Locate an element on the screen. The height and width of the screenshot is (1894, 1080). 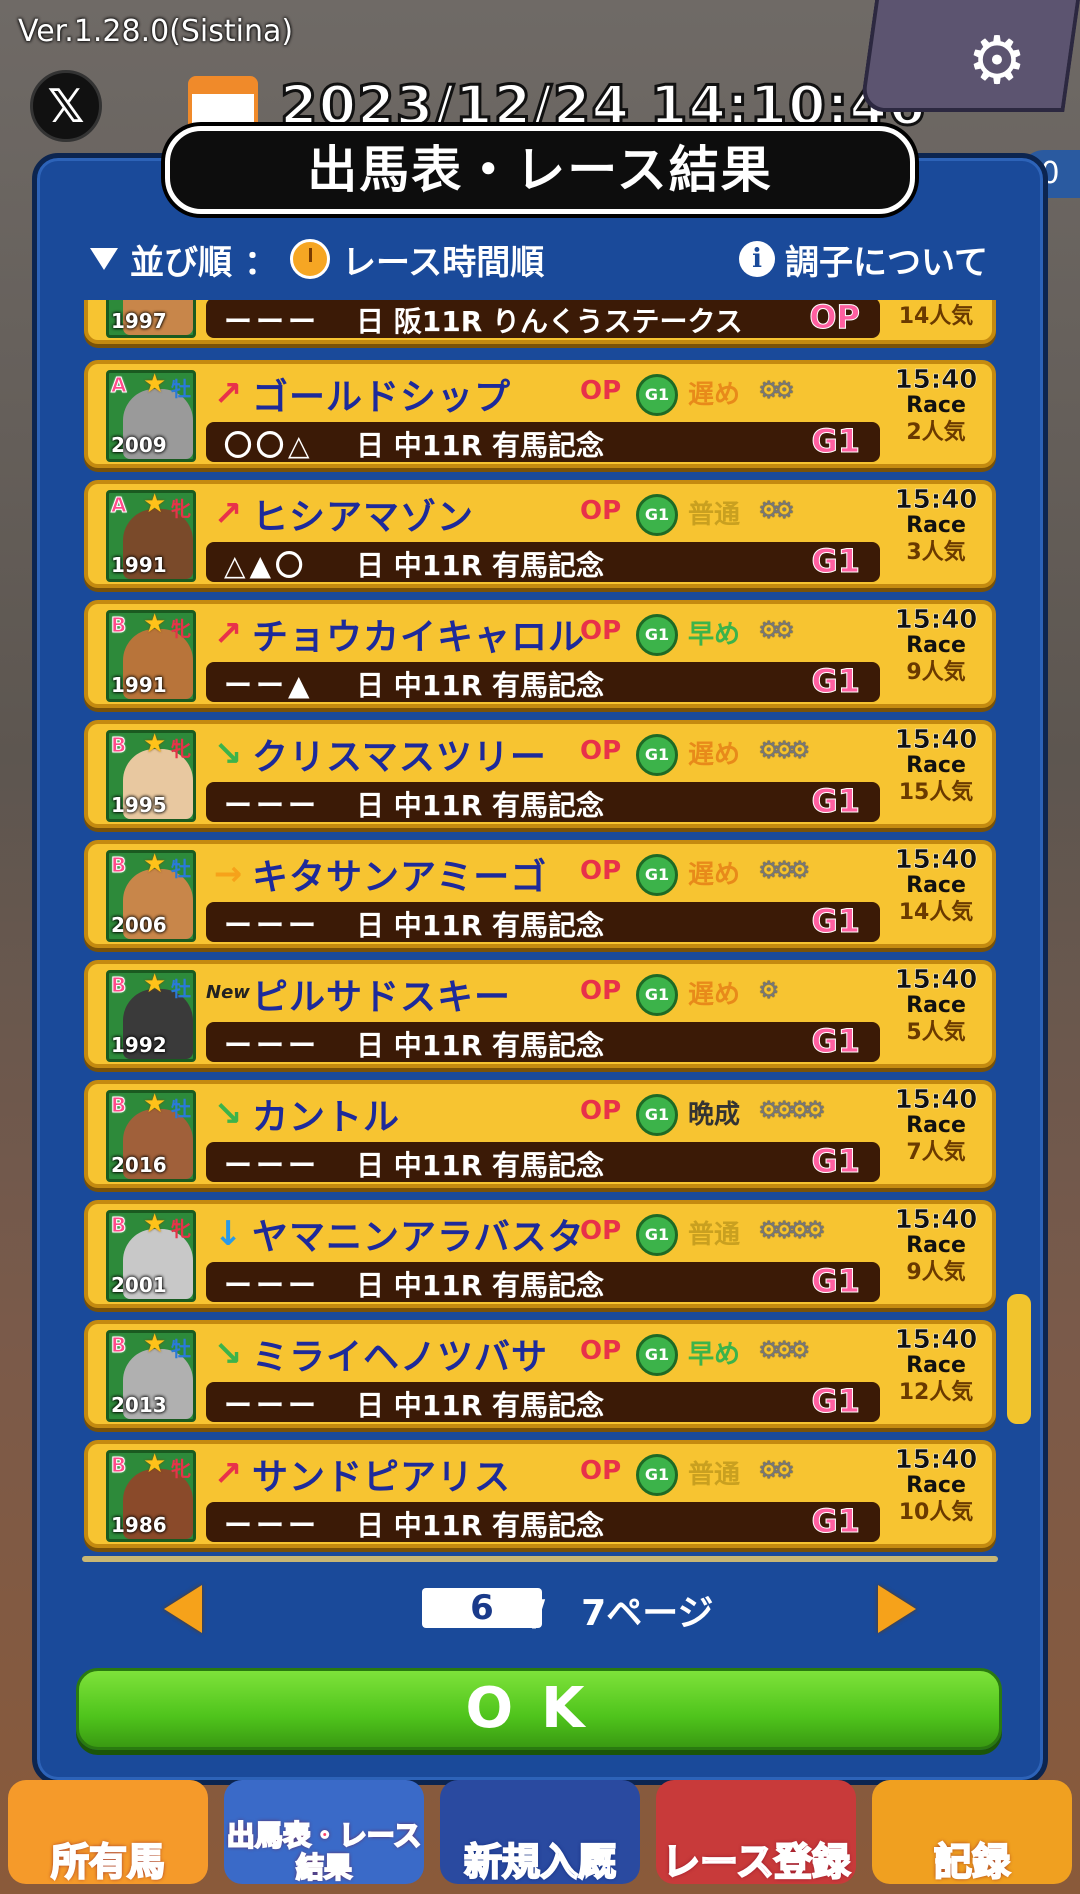
bottom-nav: 所有馬 出馬表・レース結果 新規入厩 レース登録 記録 is located at coordinates (540, 1829).